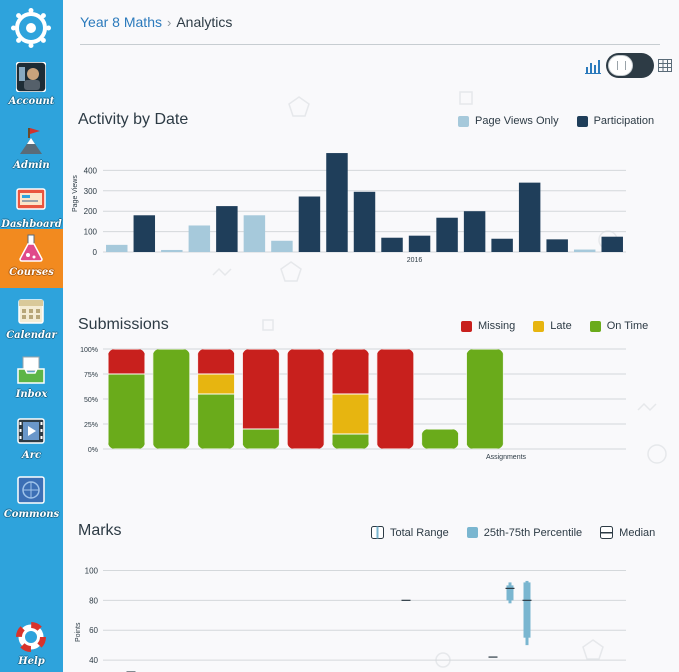  I want to click on nav-calendar: Calendar, so click(31, 321).